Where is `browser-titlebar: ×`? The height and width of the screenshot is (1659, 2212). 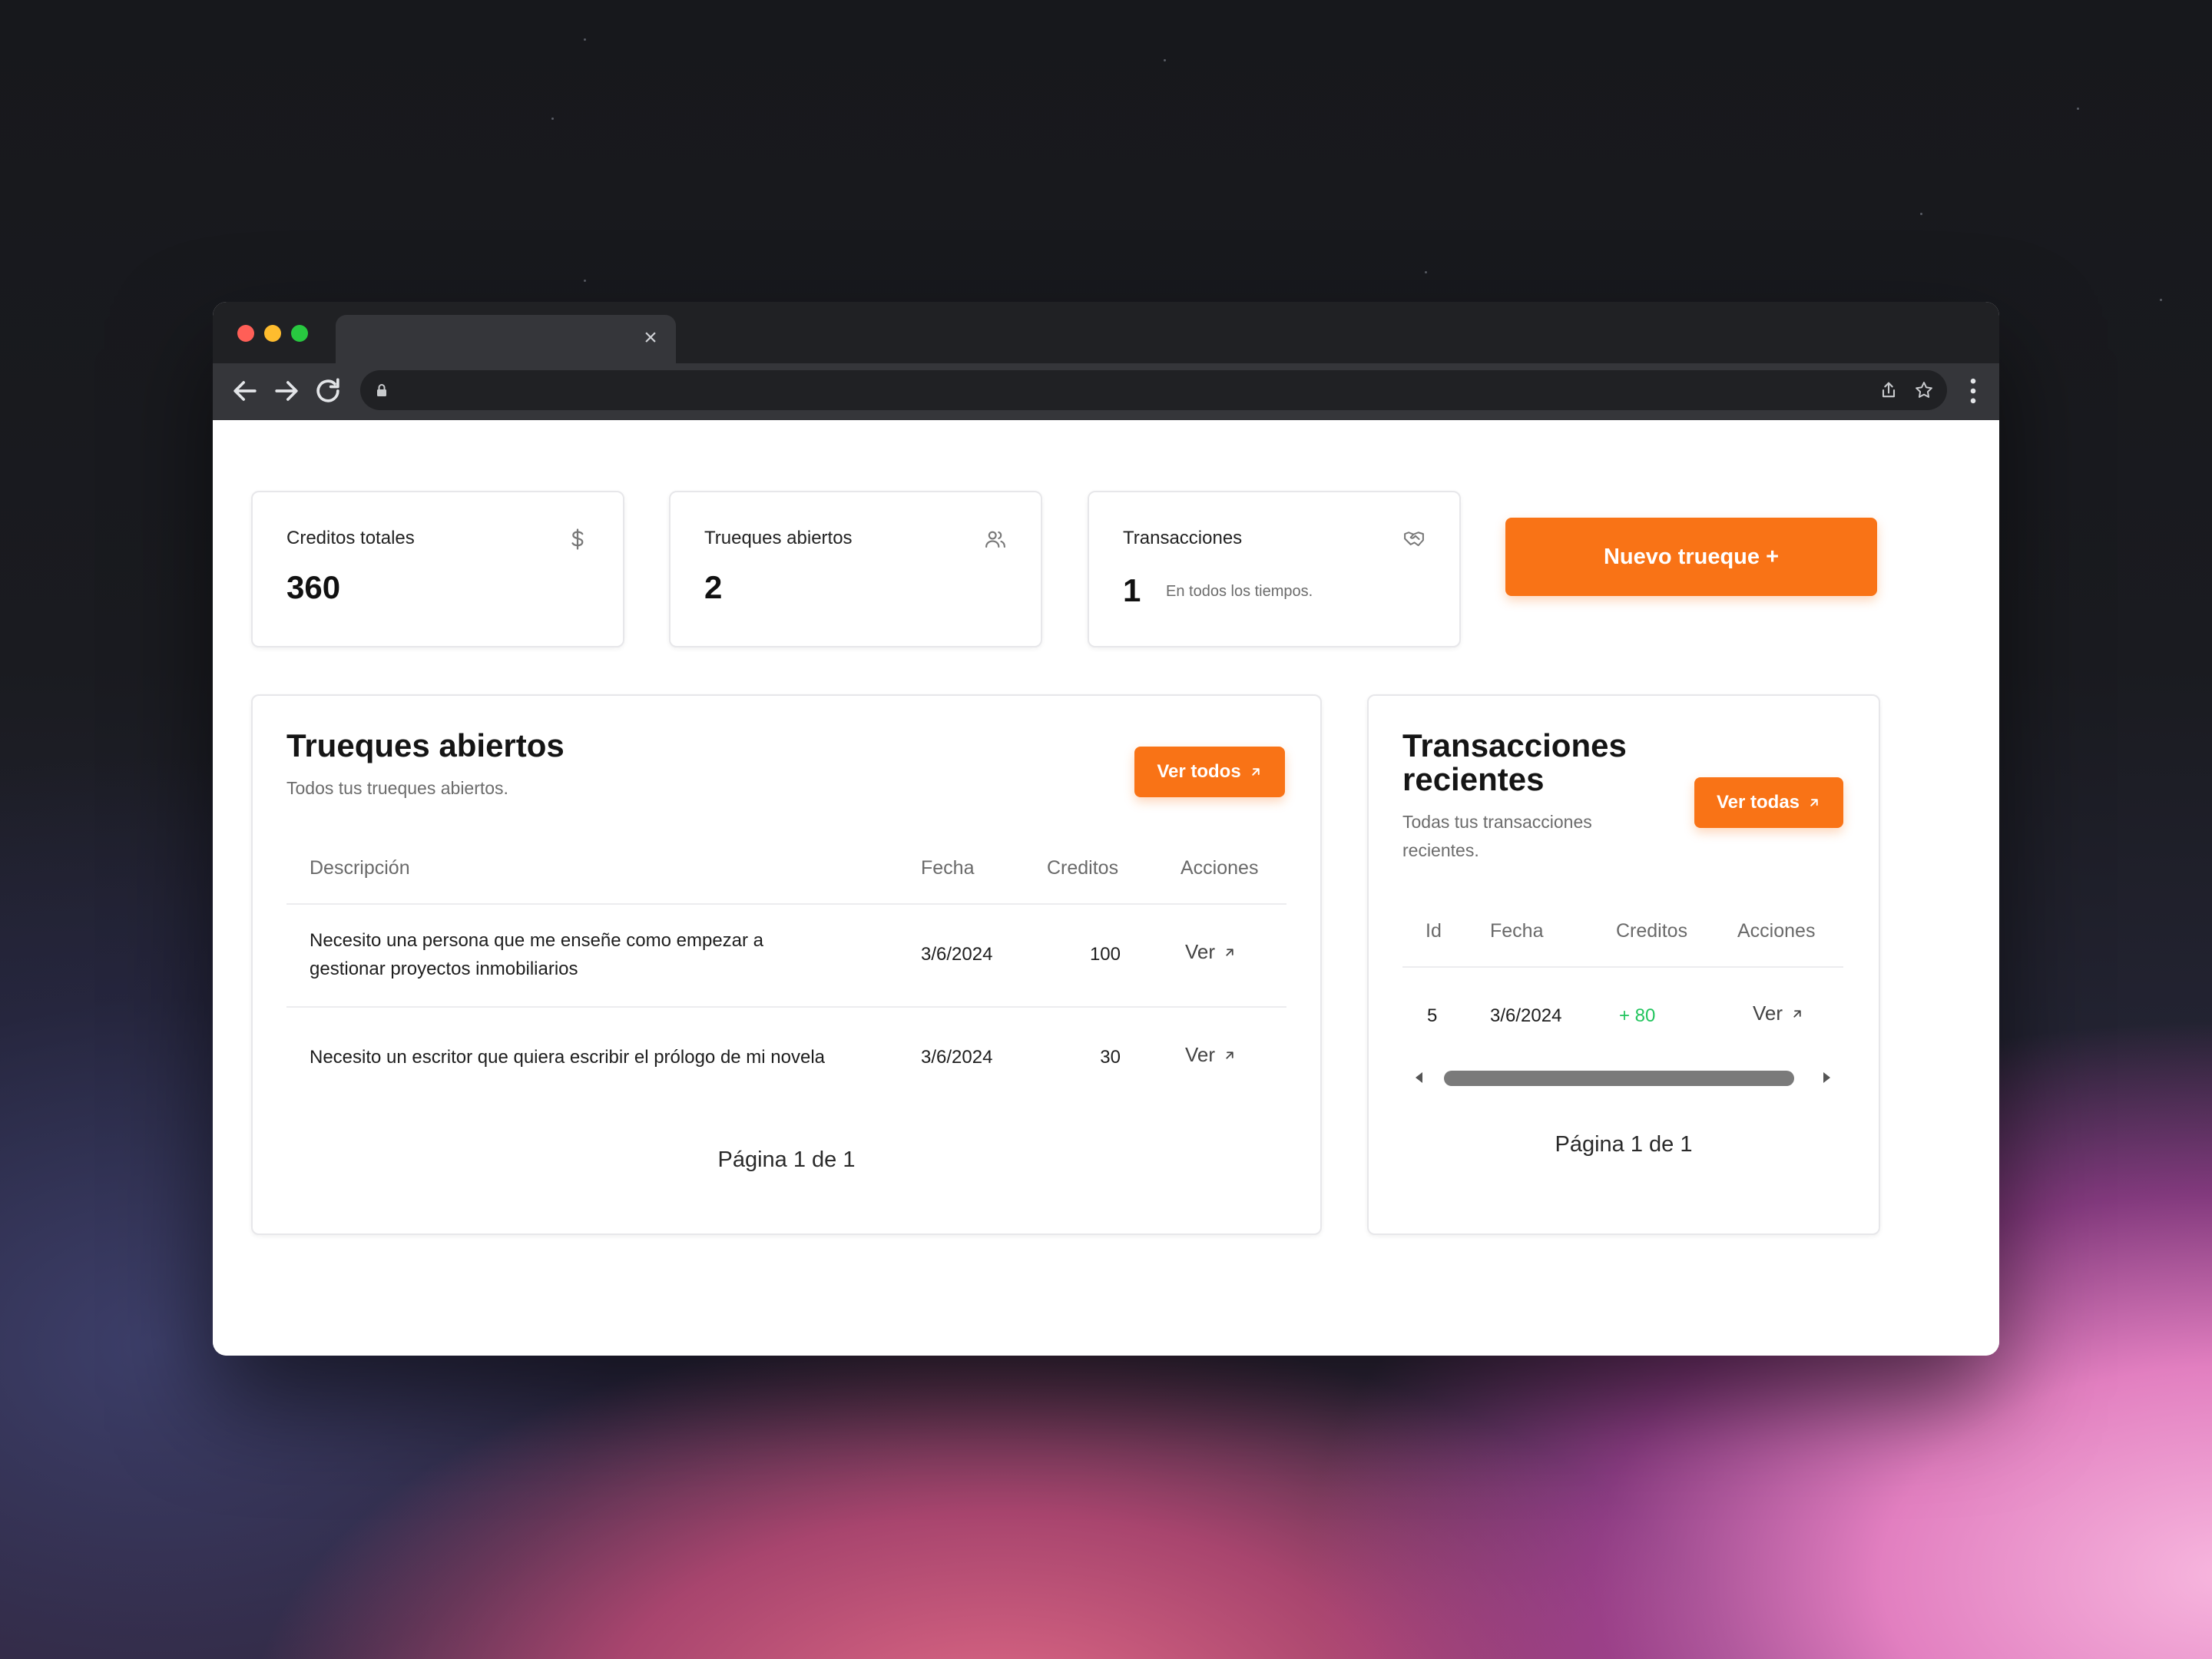
browser-titlebar: × is located at coordinates (1106, 332).